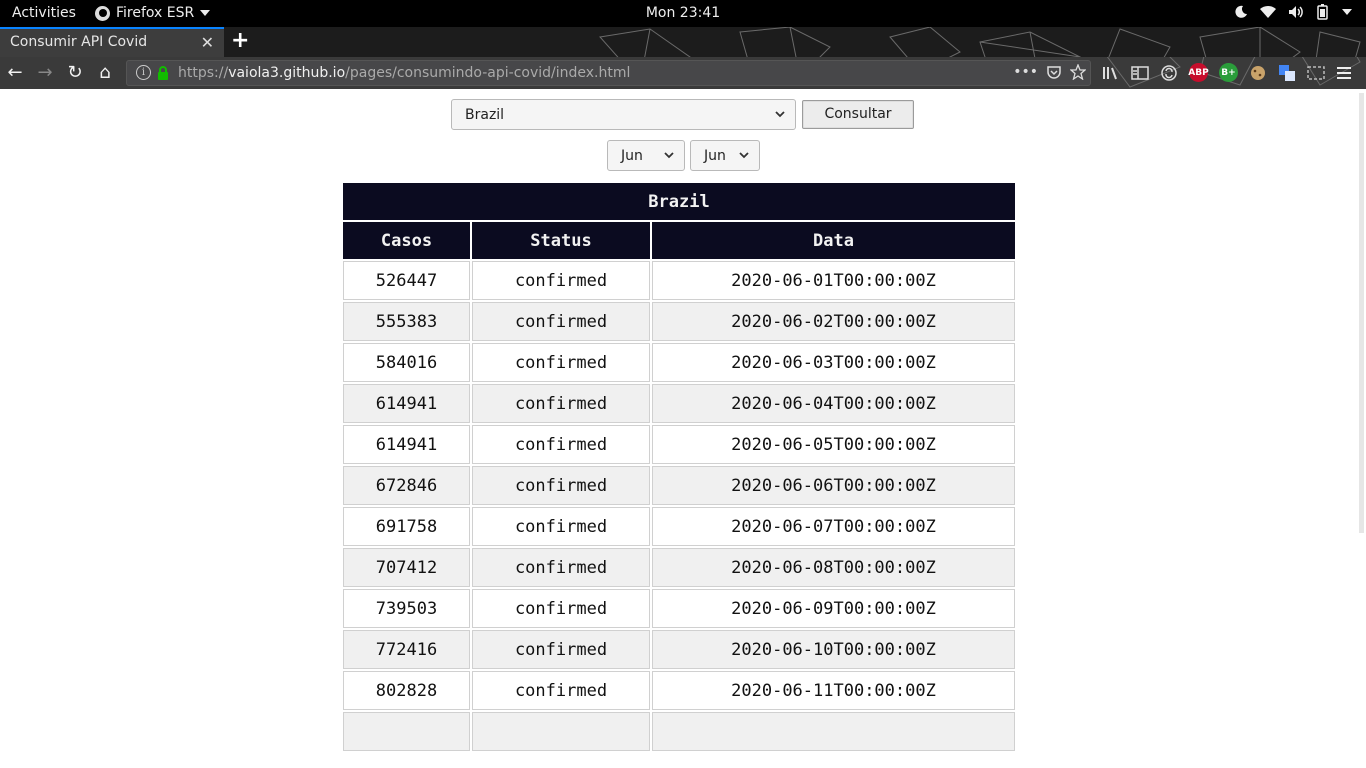 The width and height of the screenshot is (1366, 768). I want to click on month-to-select: Jun, so click(725, 155).